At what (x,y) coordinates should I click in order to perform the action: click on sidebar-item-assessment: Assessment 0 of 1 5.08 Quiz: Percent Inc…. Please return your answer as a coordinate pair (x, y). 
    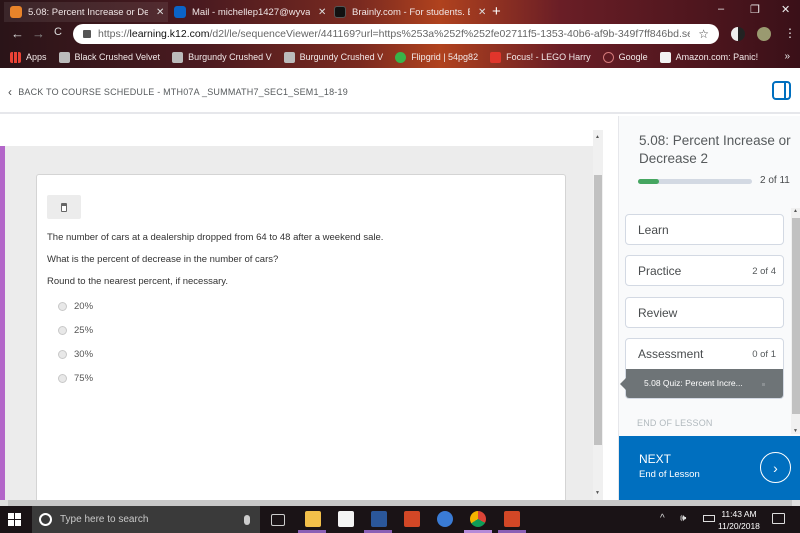
    Looking at the image, I should click on (702, 368).